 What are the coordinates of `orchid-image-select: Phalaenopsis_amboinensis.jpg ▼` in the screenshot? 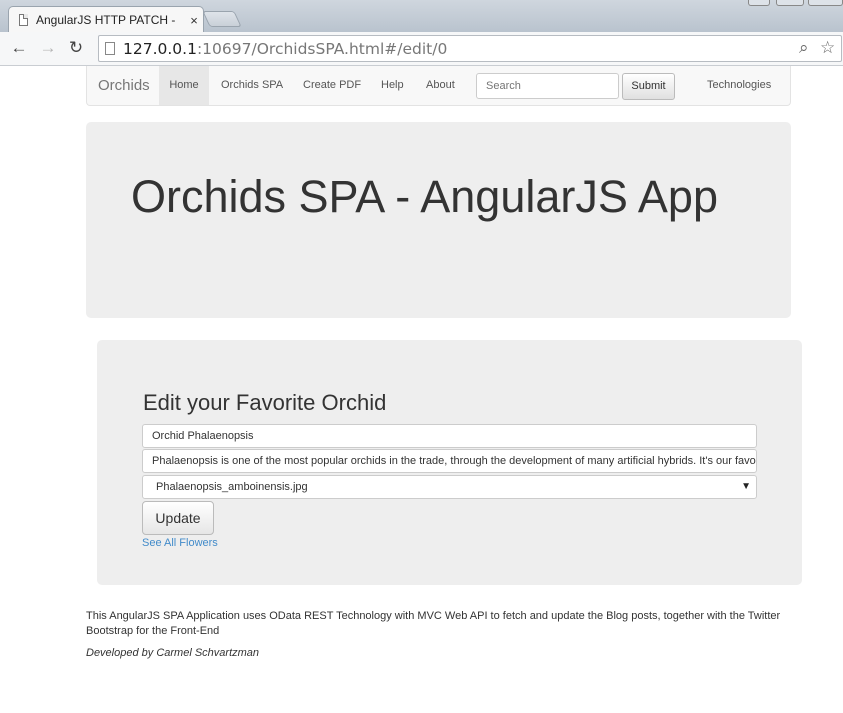 It's located at (449, 487).